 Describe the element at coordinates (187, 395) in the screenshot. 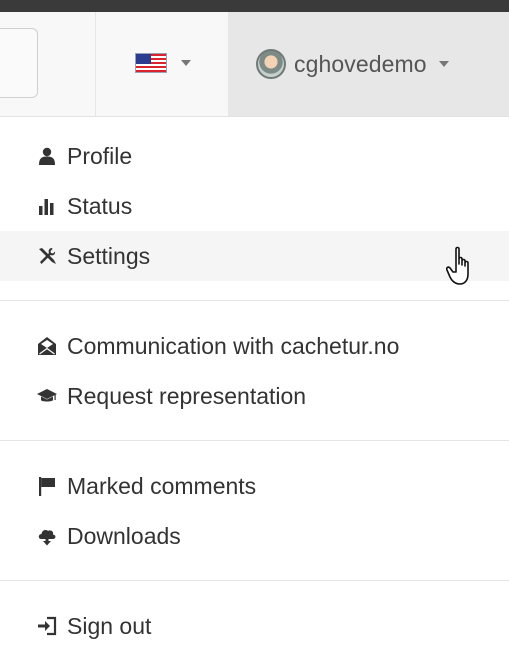

I see `menu-item-label: Request representation` at that location.